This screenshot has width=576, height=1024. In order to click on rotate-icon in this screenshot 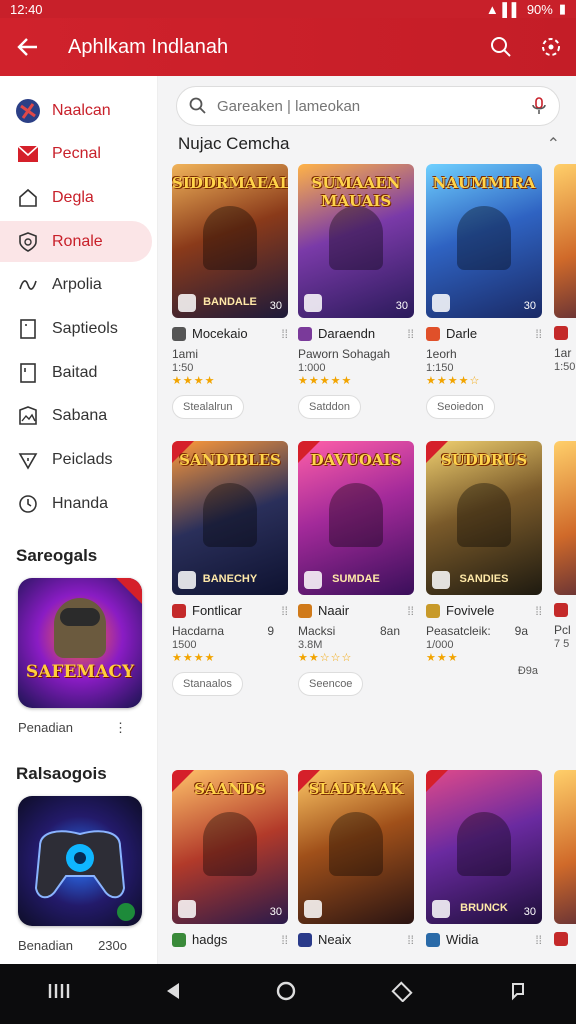, I will do `click(402, 994)`.